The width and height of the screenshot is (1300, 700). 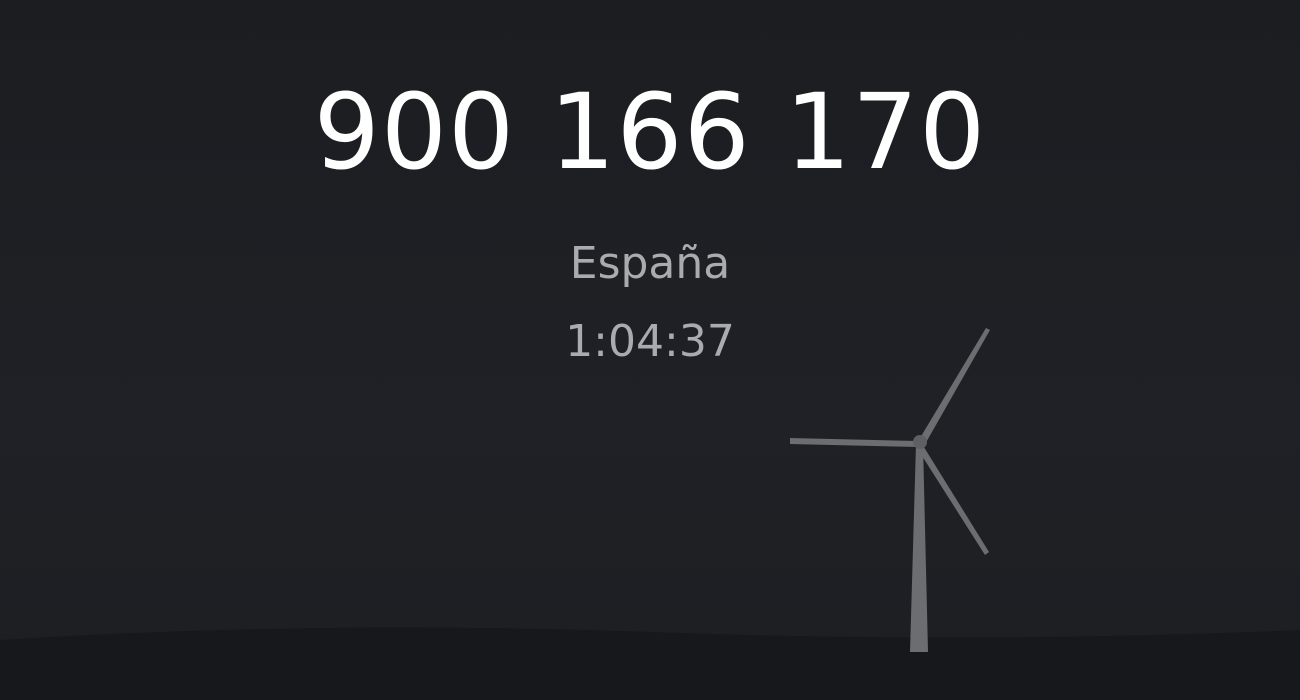 What do you see at coordinates (650, 132) in the screenshot?
I see `caller-phone-number: 900 166 170` at bounding box center [650, 132].